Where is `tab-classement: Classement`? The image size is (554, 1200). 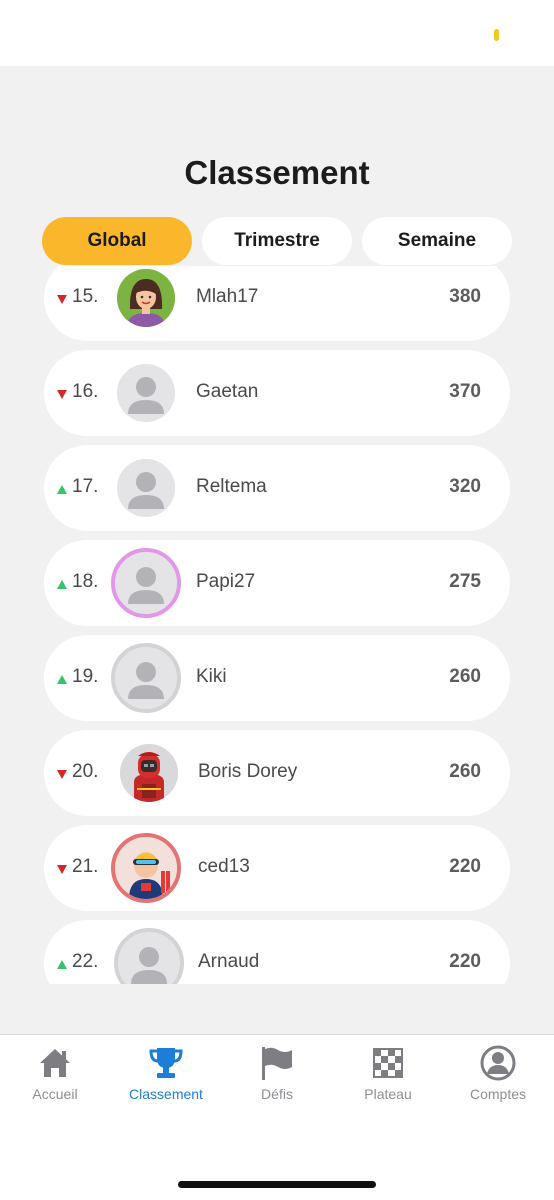 tab-classement: Classement is located at coordinates (166, 1072).